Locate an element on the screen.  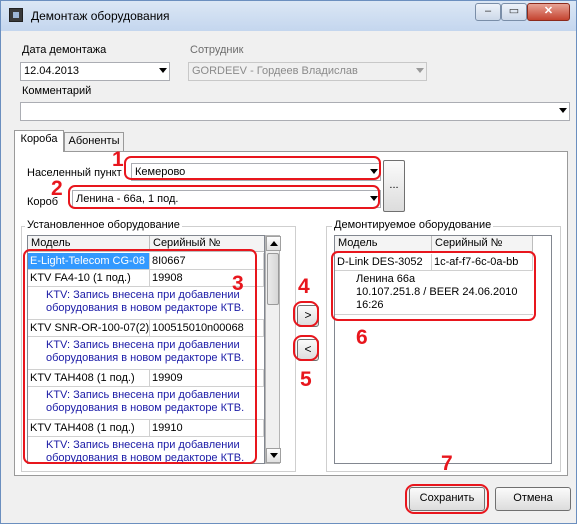
scroll-thumb is located at coordinates (273, 279).